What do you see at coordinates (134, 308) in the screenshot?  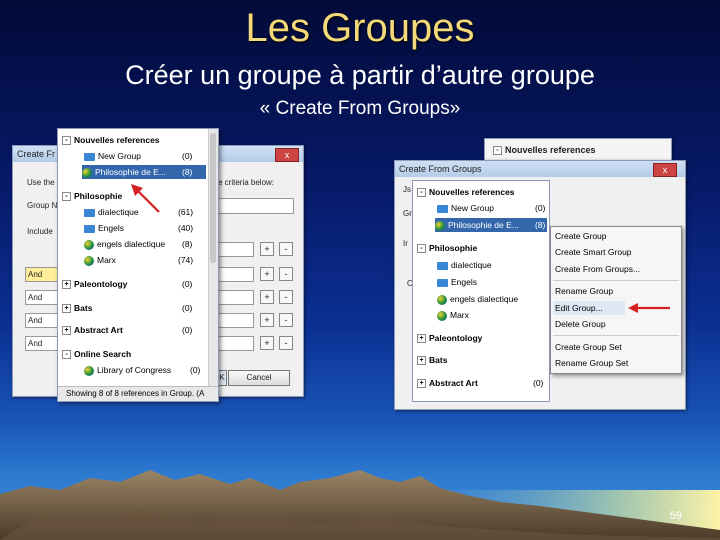 I see `tree-item-bats: + Bats (0)` at bounding box center [134, 308].